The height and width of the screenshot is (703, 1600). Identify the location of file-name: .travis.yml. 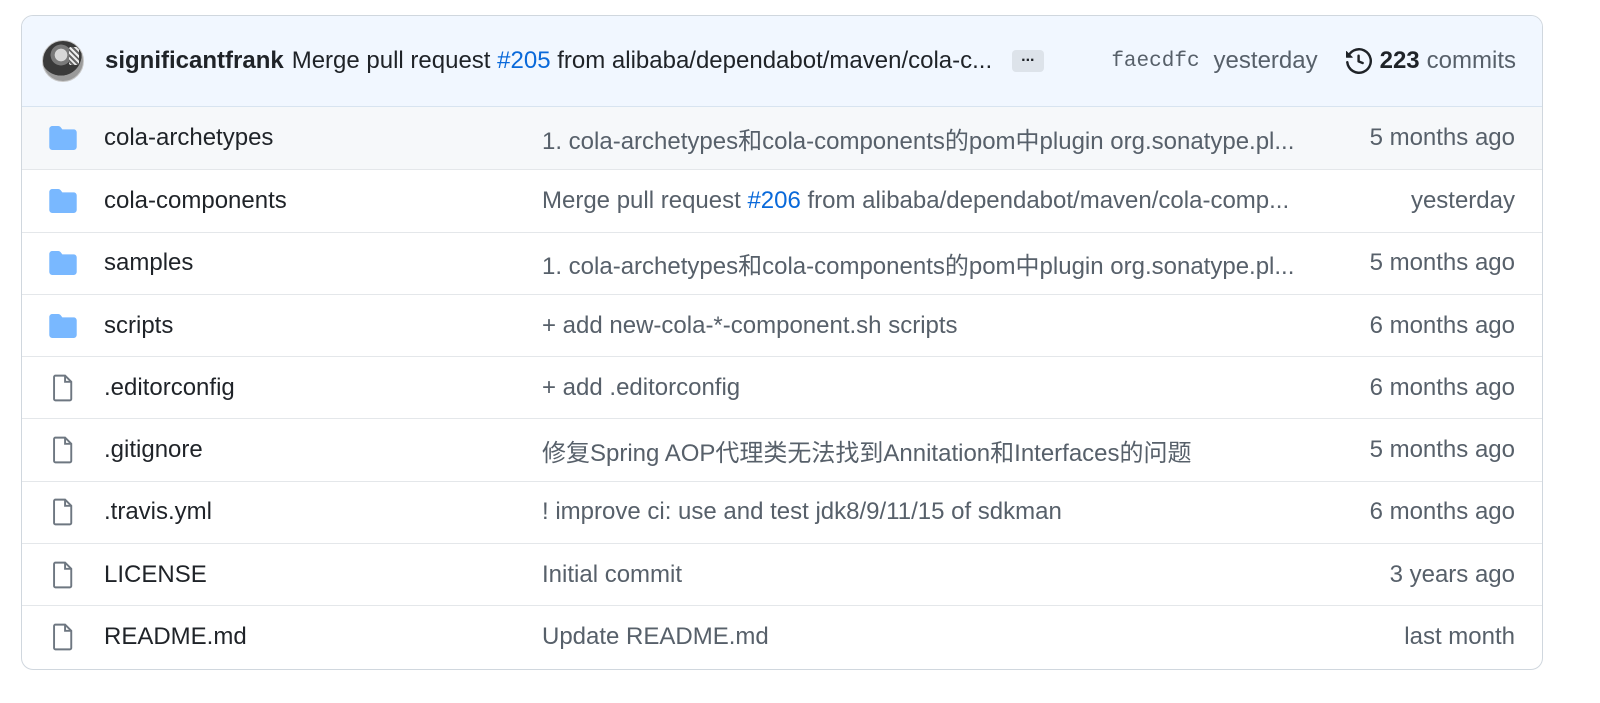
(323, 512).